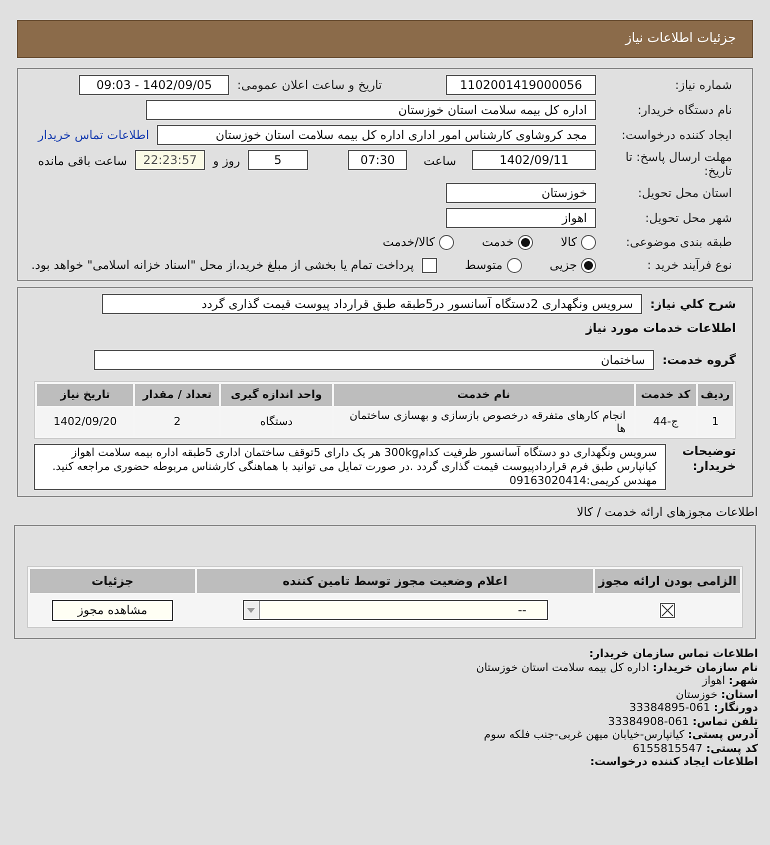 The width and height of the screenshot is (770, 845). Describe the element at coordinates (666, 395) in the screenshot. I see `column-header: کد خدمت` at that location.